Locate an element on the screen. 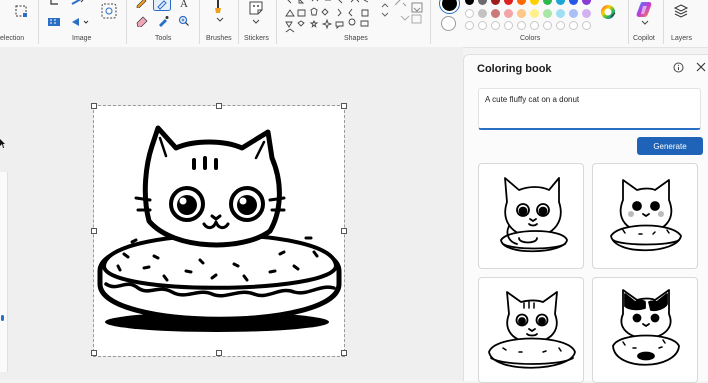 The image size is (708, 383). panel-title: Coloring book is located at coordinates (514, 69).